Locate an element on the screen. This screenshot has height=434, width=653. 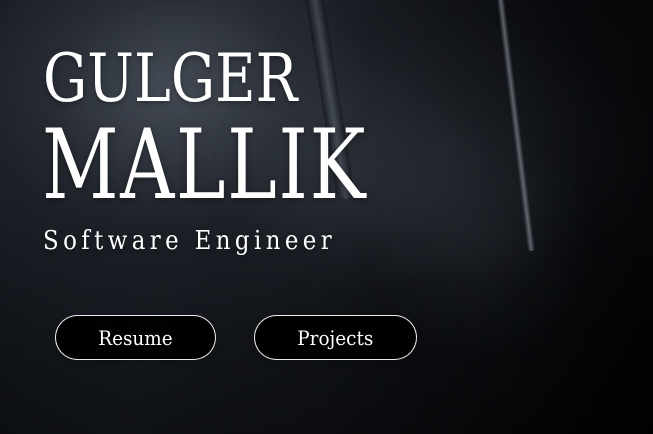
resume-button-label: Resume is located at coordinates (135, 337).